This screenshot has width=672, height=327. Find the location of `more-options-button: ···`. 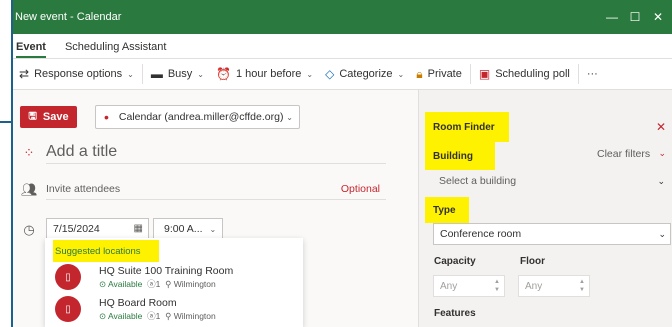

more-options-button: ··· is located at coordinates (592, 74).